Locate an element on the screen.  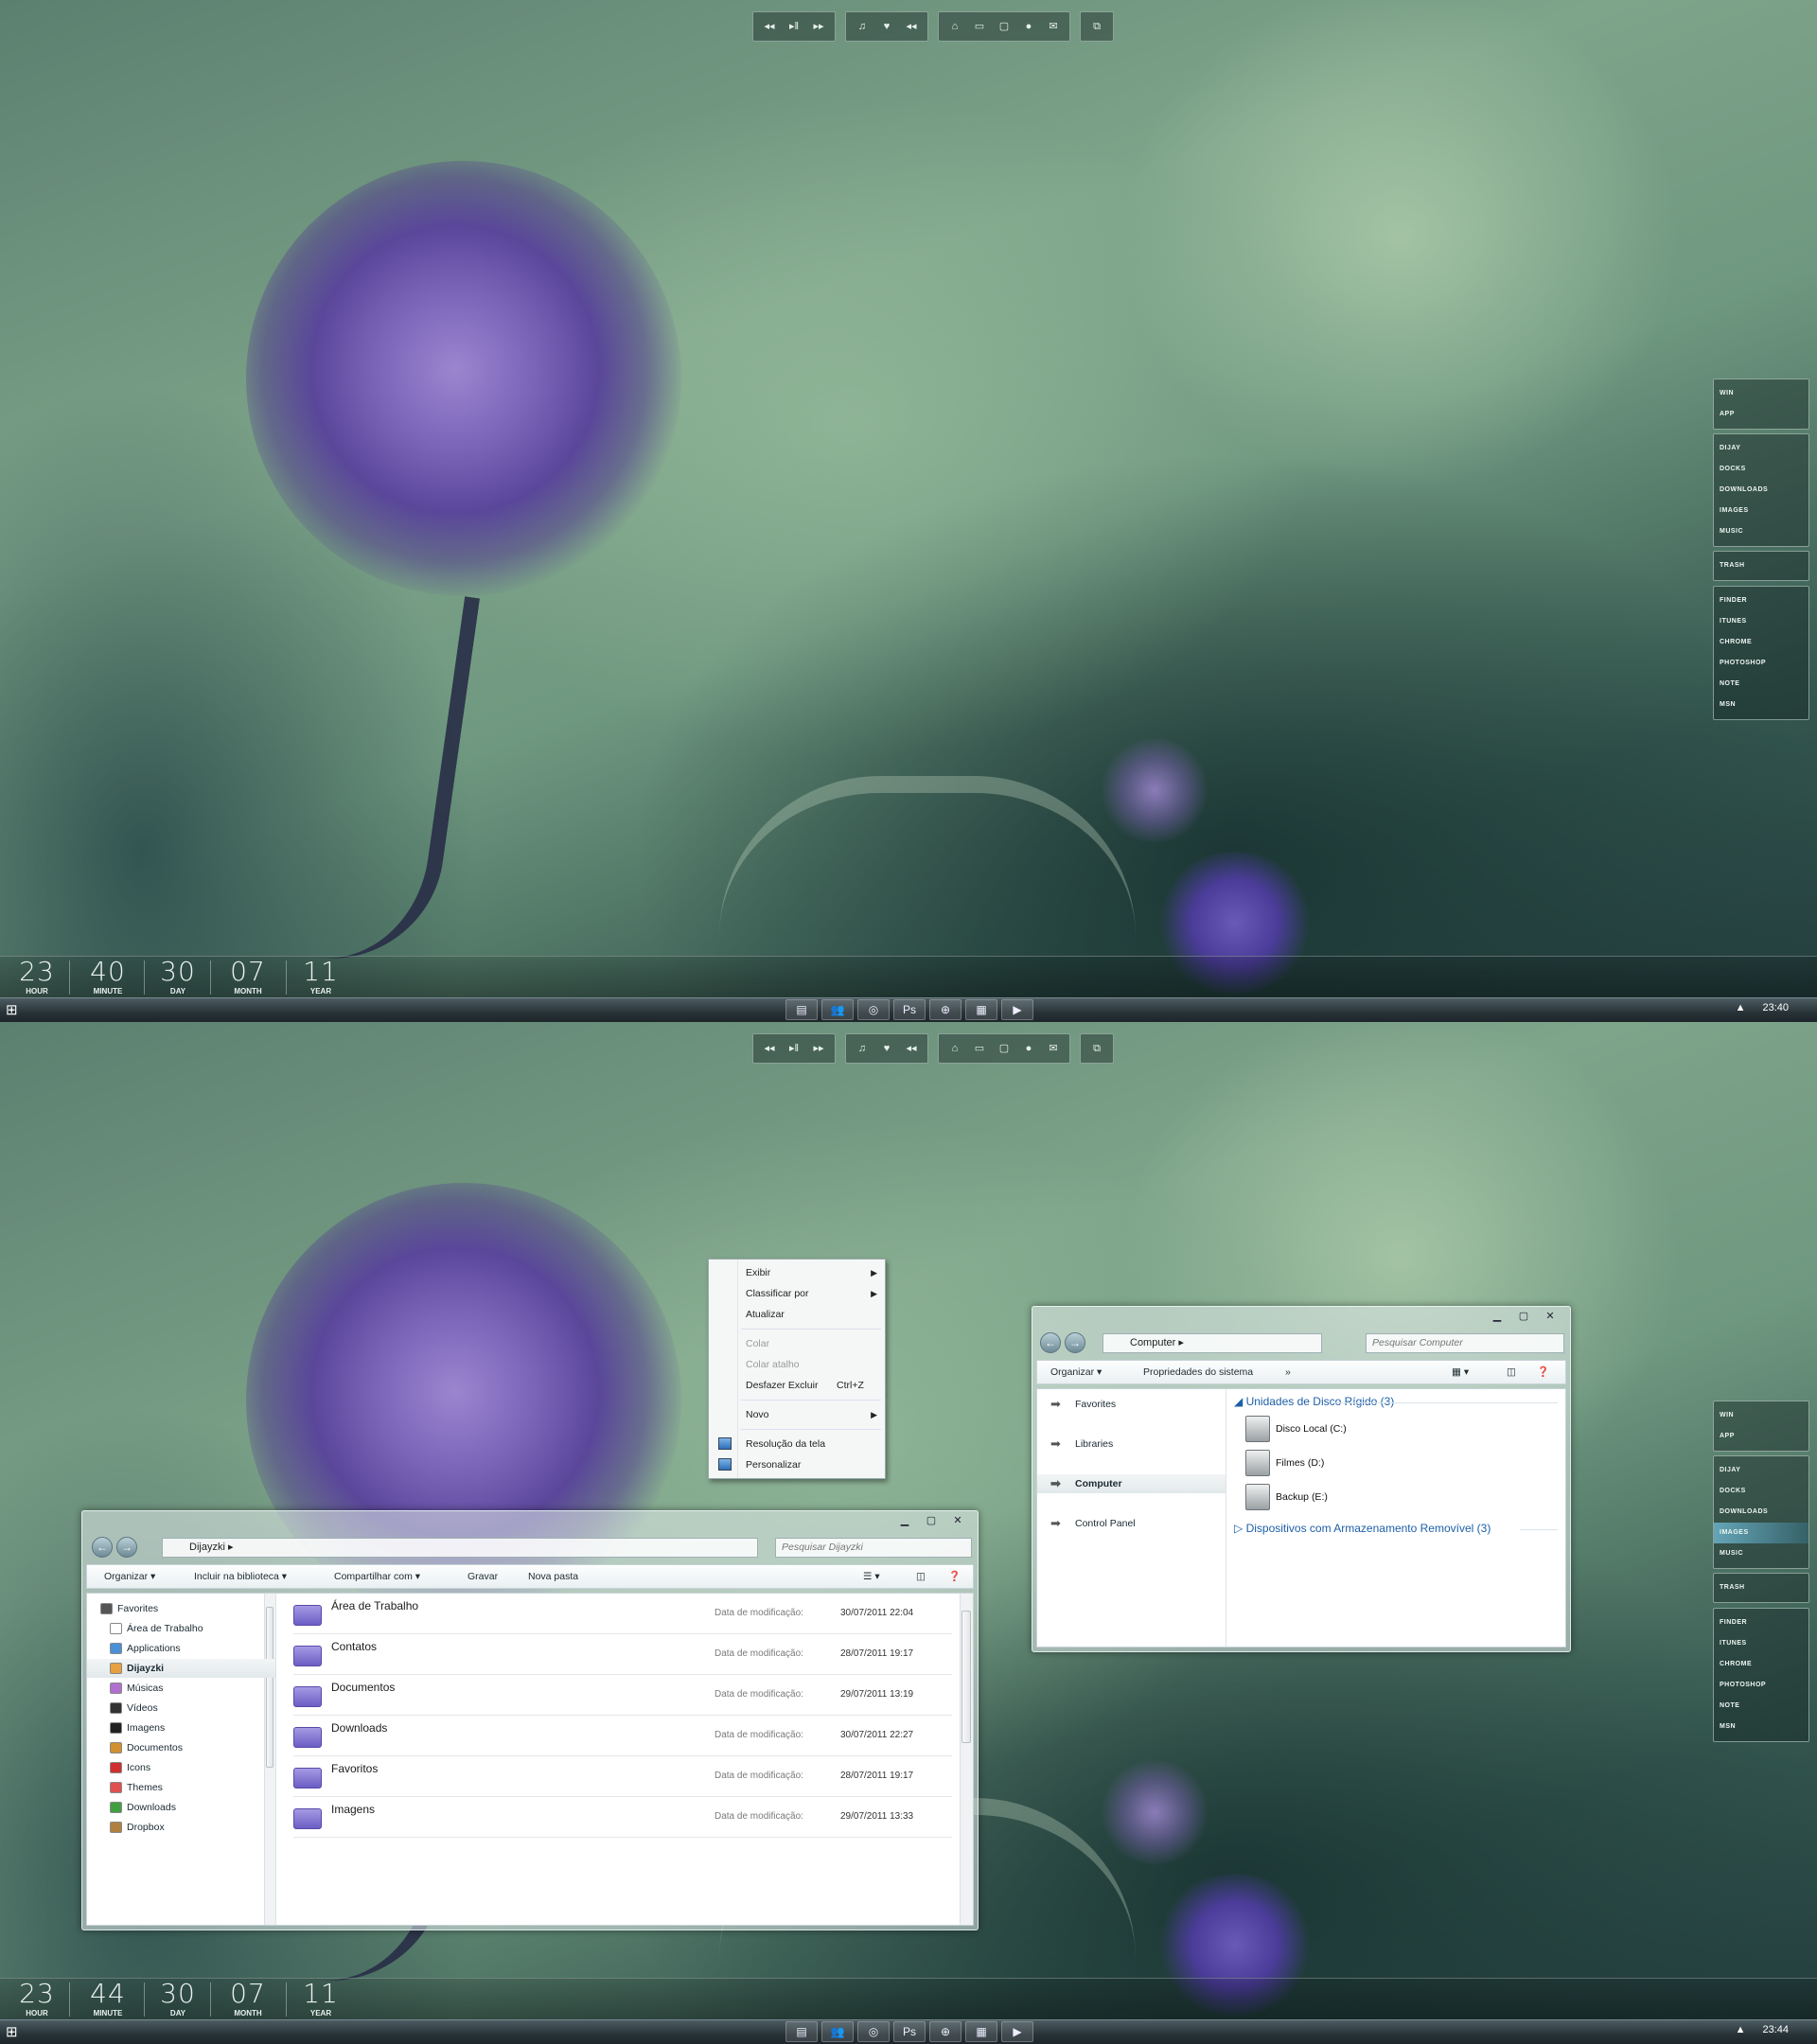
drive-c: Disco Local (C:) is located at coordinates (1368, 1430).